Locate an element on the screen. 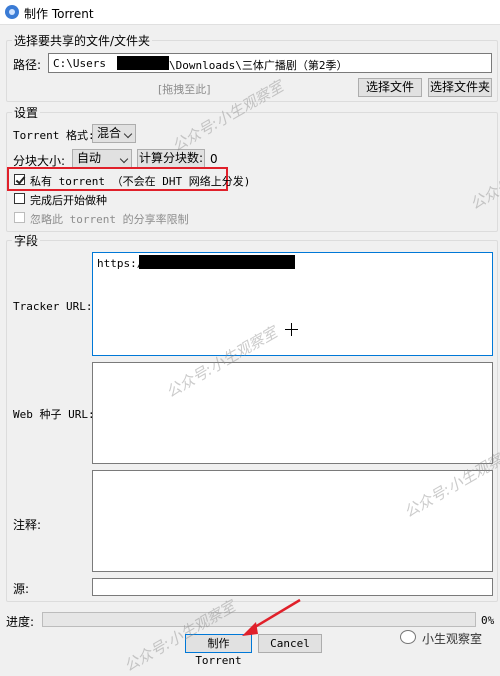 Image resolution: width=500 pixels, height=676 pixels. pieces-count: 0 is located at coordinates (214, 159).